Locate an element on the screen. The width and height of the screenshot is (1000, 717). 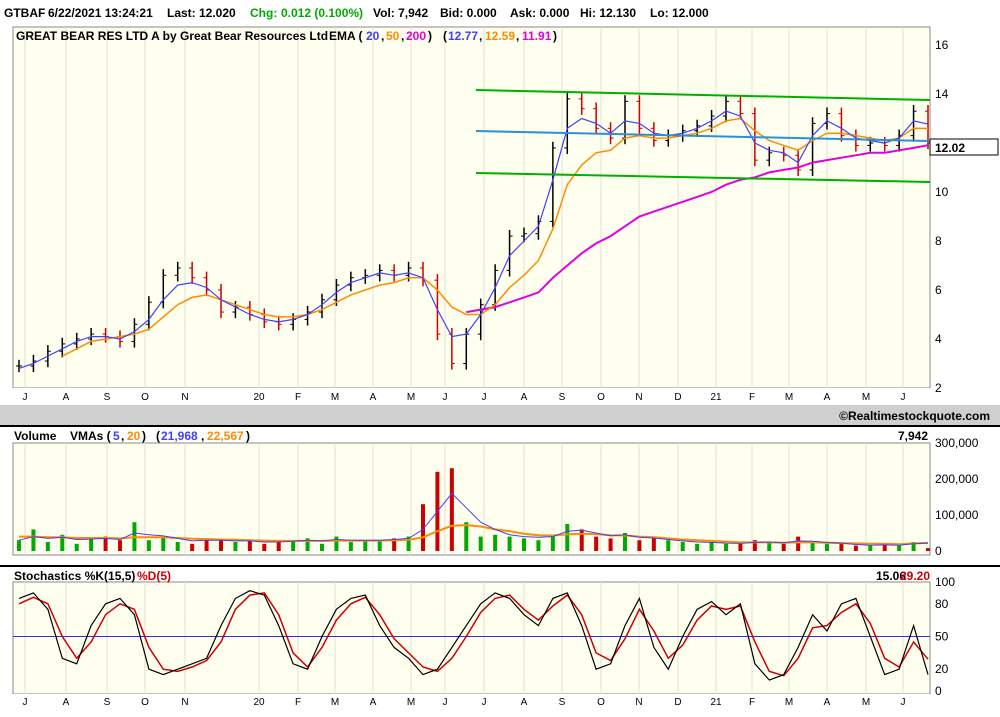
vma5-value: 21,968 is located at coordinates (179, 436).